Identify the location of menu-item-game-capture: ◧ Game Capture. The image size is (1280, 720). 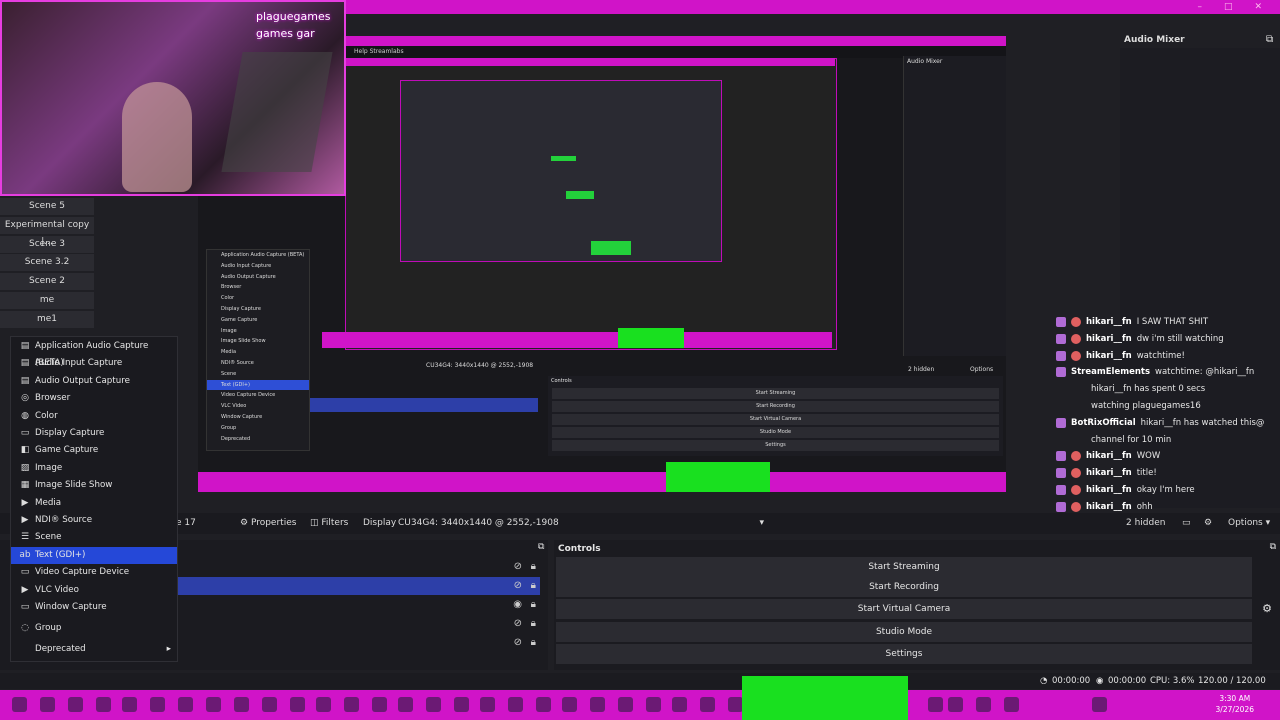
(94, 450).